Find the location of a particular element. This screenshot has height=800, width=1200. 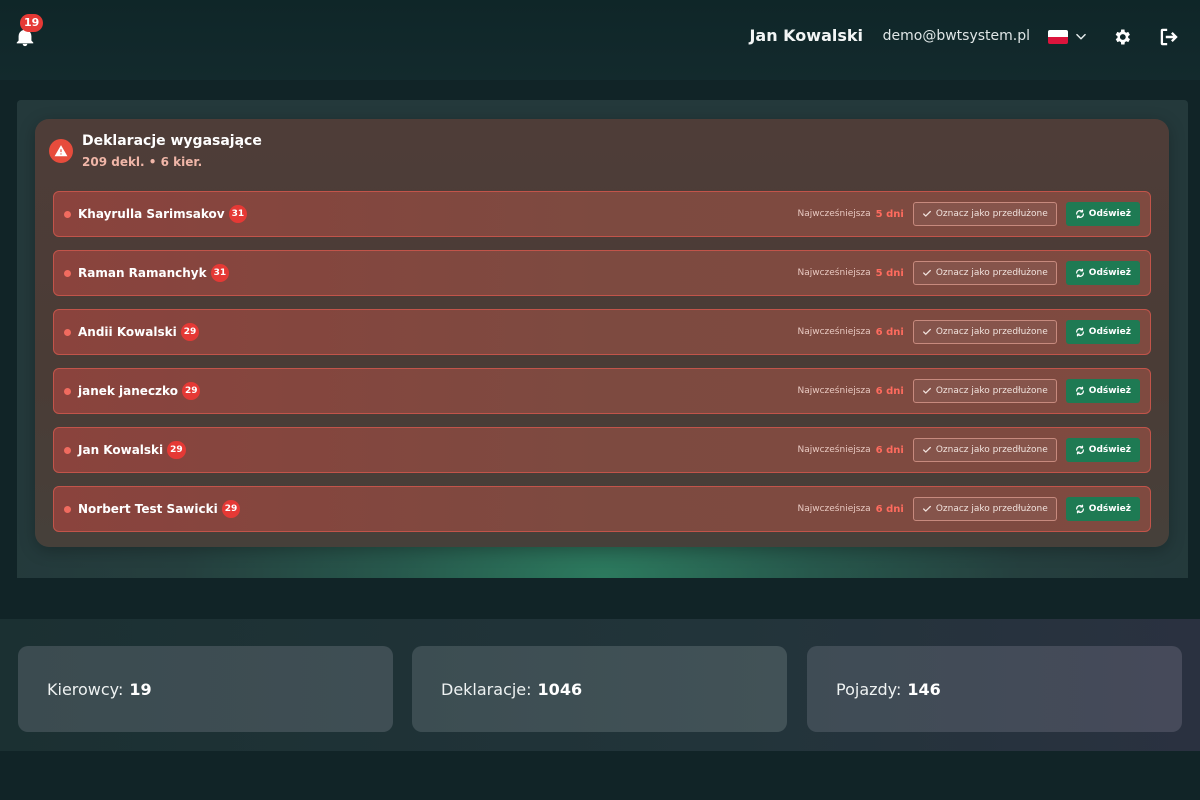

card-title: Deklaracje wygasające is located at coordinates (172, 141).